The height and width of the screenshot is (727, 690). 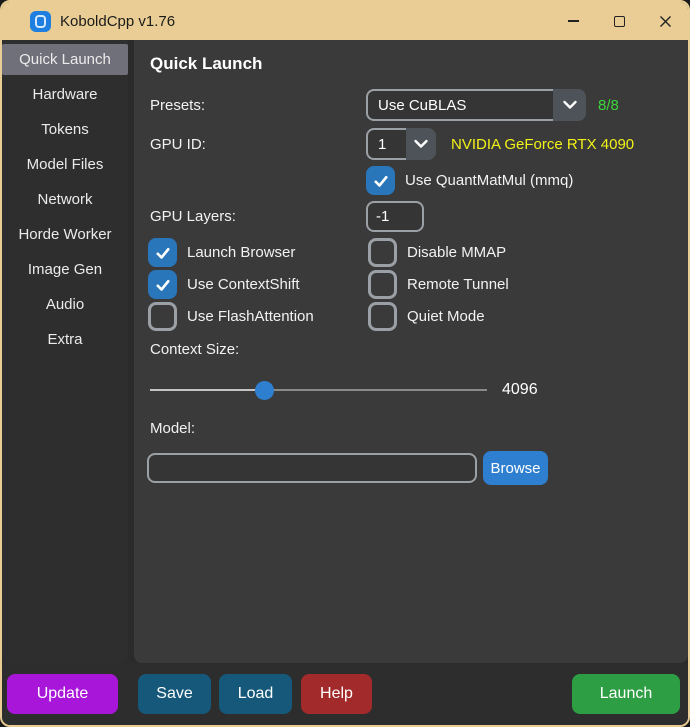 What do you see at coordinates (458, 284) in the screenshot?
I see `remote-tunnel-label: Remote Tunnel` at bounding box center [458, 284].